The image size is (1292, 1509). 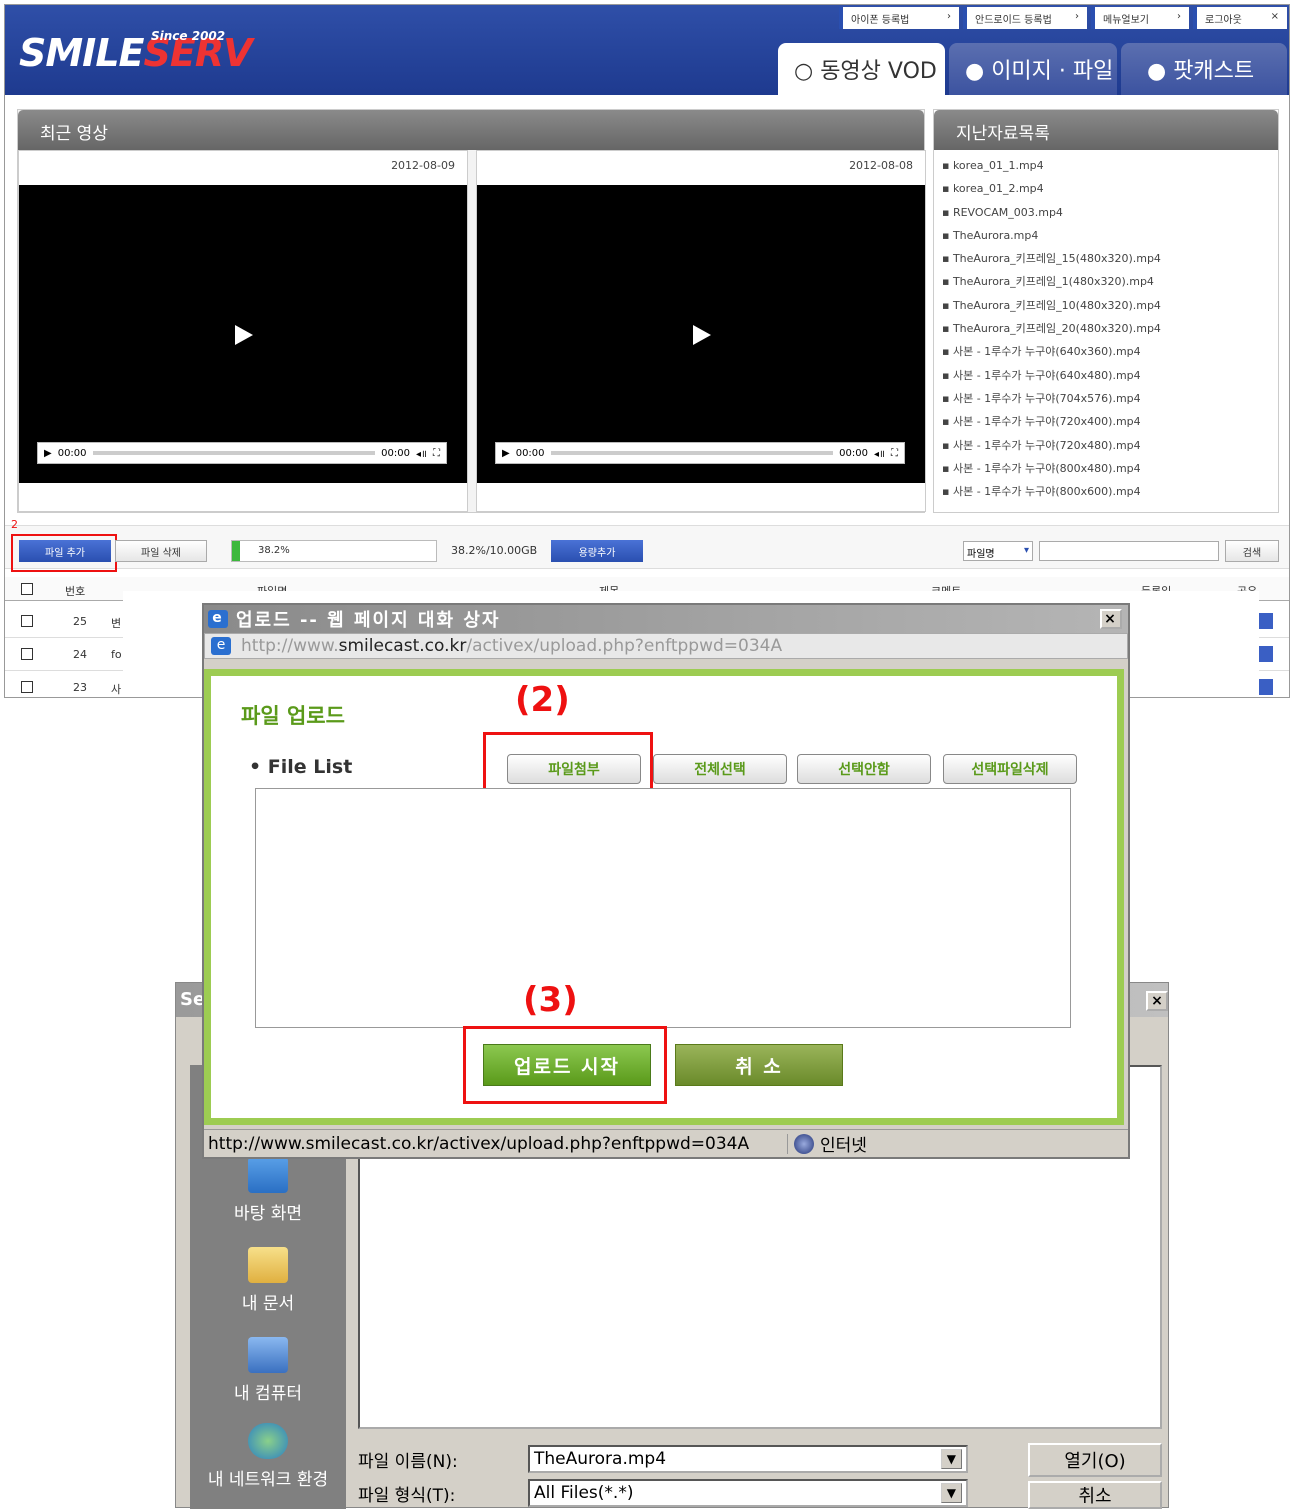 I want to click on file-list-box, so click(x=663, y=908).